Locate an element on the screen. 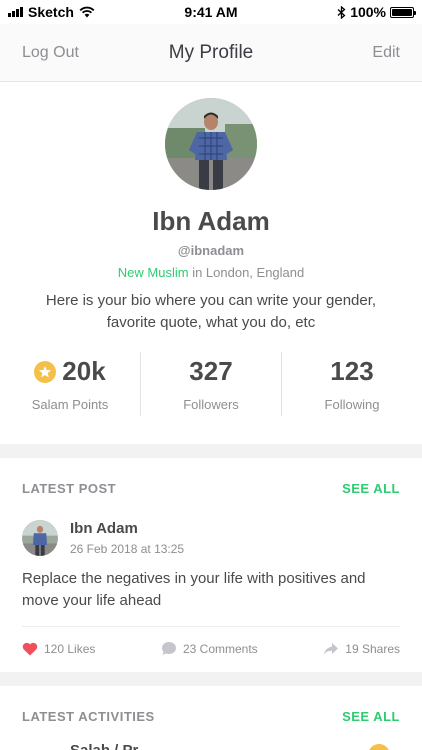 Image resolution: width=422 pixels, height=750 pixels. latest-activities-header: LATEST ACTIVITIES SEE ALL is located at coordinates (211, 716).